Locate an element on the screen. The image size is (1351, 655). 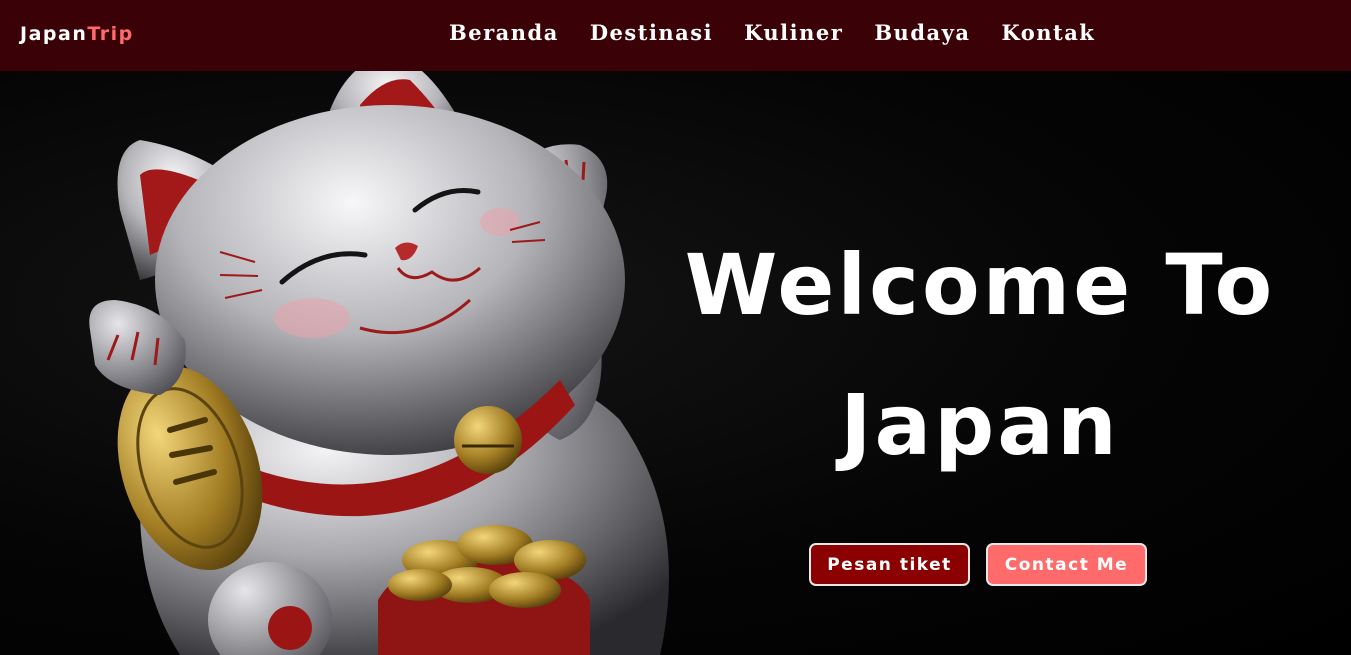
book-ticket-button: Pesan tiket is located at coordinates (889, 564).